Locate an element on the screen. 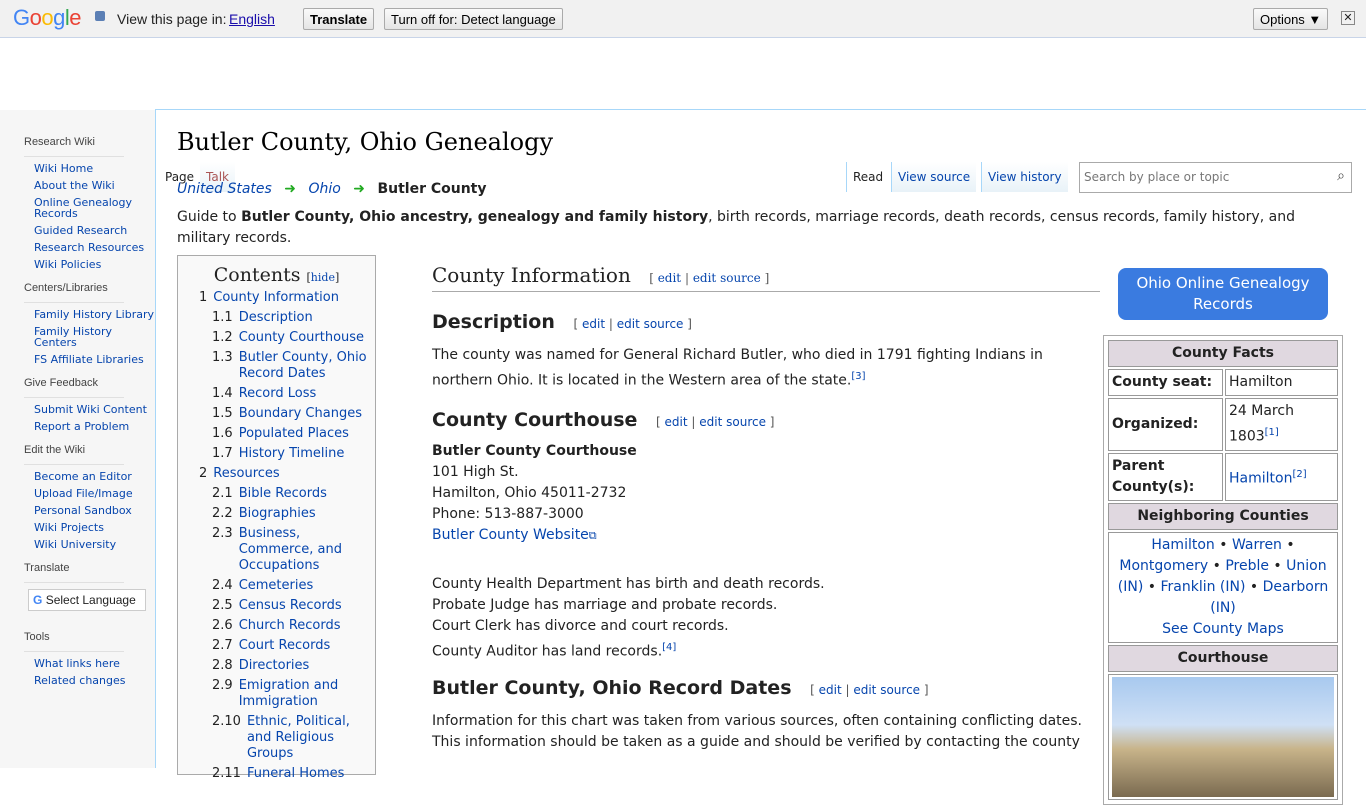 The width and height of the screenshot is (1366, 805). courthouse-photo is located at coordinates (1223, 736).